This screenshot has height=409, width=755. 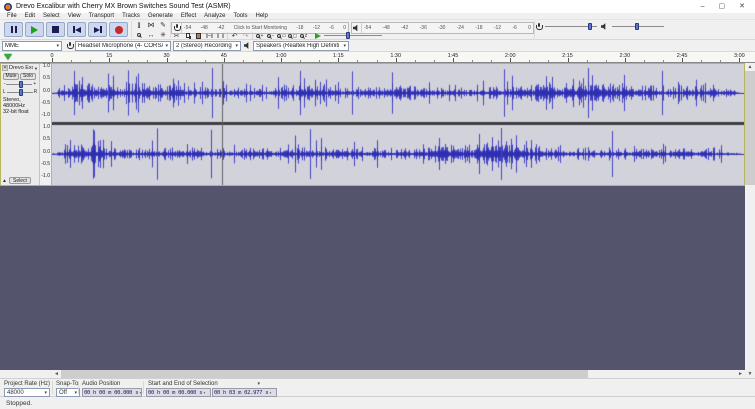 What do you see at coordinates (722, 6) in the screenshot?
I see `maximize-button: ▢` at bounding box center [722, 6].